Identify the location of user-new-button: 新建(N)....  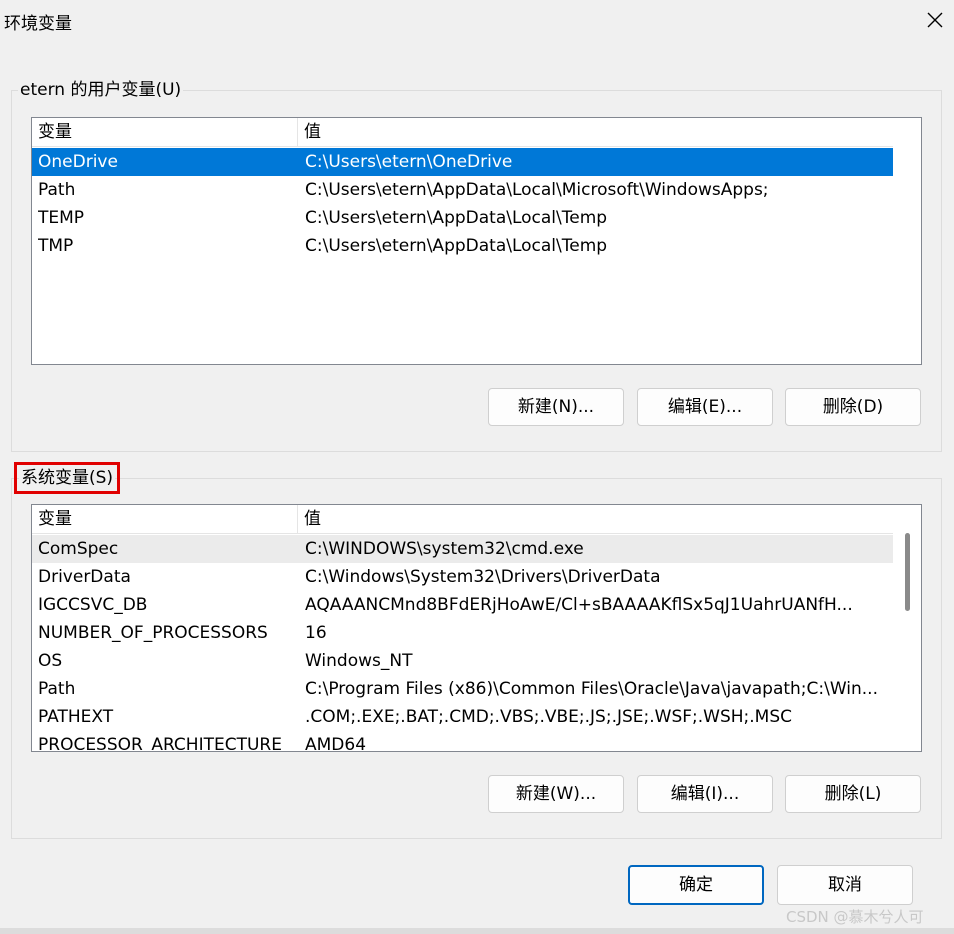
(556, 407).